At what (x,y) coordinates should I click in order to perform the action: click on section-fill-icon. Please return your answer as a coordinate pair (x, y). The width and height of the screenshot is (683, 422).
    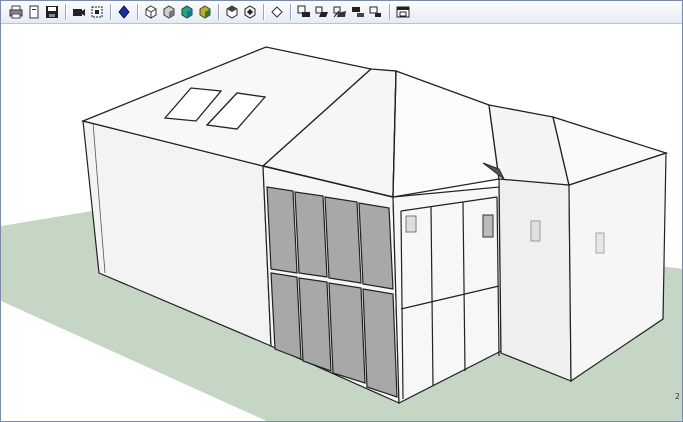
    Looking at the image, I should click on (358, 12).